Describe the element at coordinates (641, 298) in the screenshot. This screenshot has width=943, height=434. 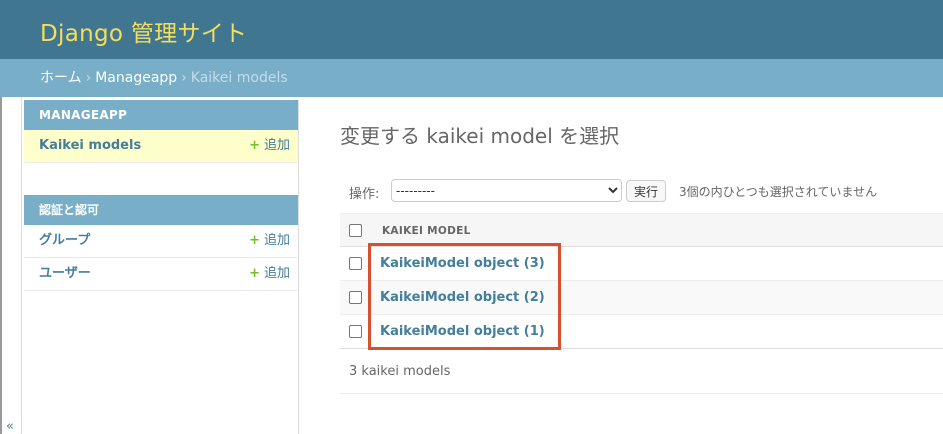
I see `table-row: KaikeiModel object (2)` at that location.